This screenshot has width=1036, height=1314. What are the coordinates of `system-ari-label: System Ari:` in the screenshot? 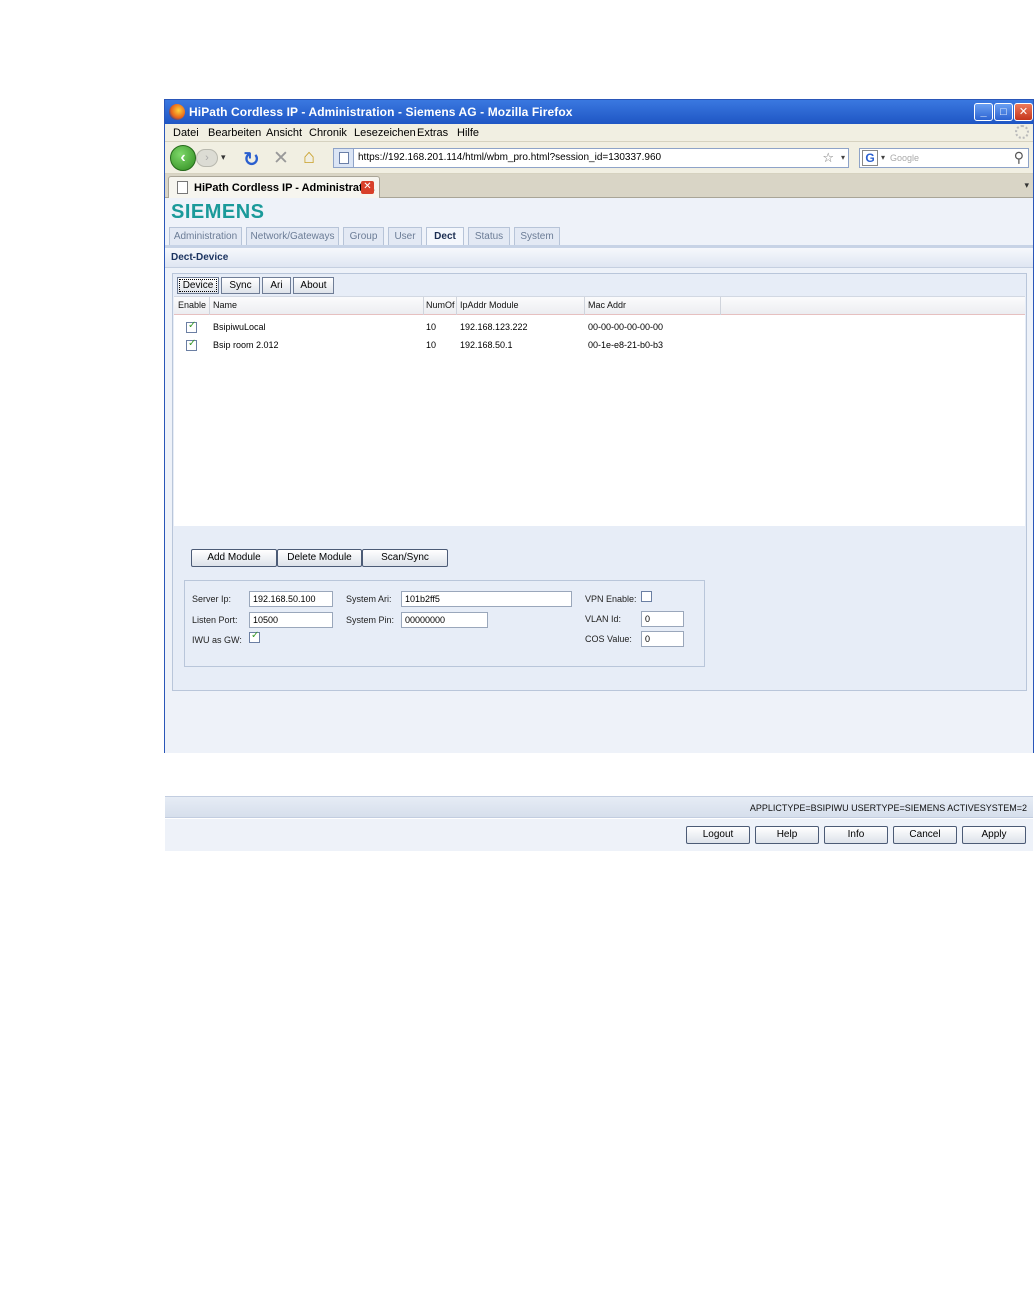 It's located at (369, 599).